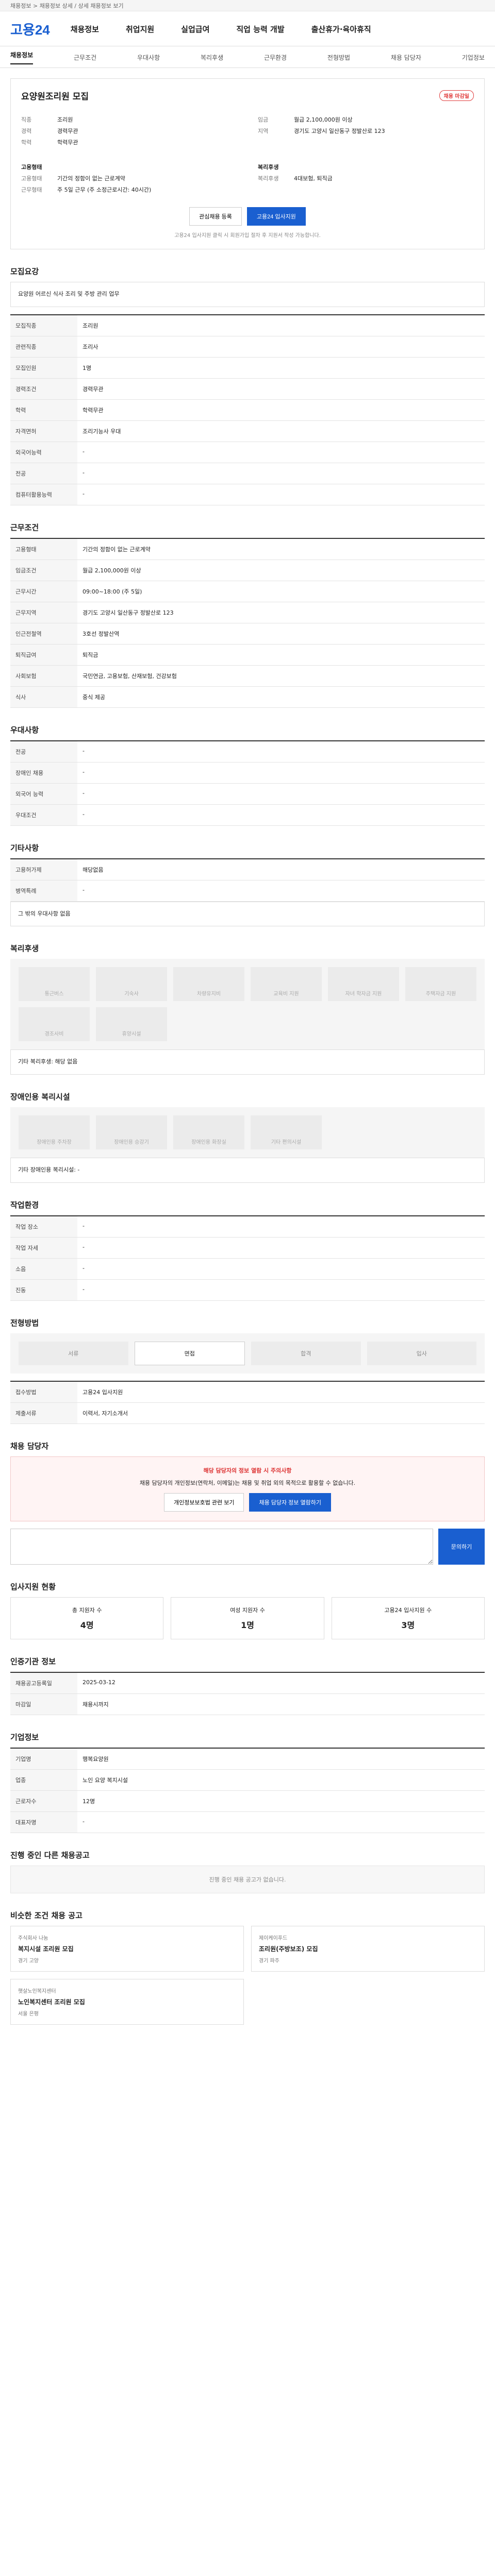  Describe the element at coordinates (281, 591) in the screenshot. I see `row-value: 09:00~18:00 (주 5일)` at that location.